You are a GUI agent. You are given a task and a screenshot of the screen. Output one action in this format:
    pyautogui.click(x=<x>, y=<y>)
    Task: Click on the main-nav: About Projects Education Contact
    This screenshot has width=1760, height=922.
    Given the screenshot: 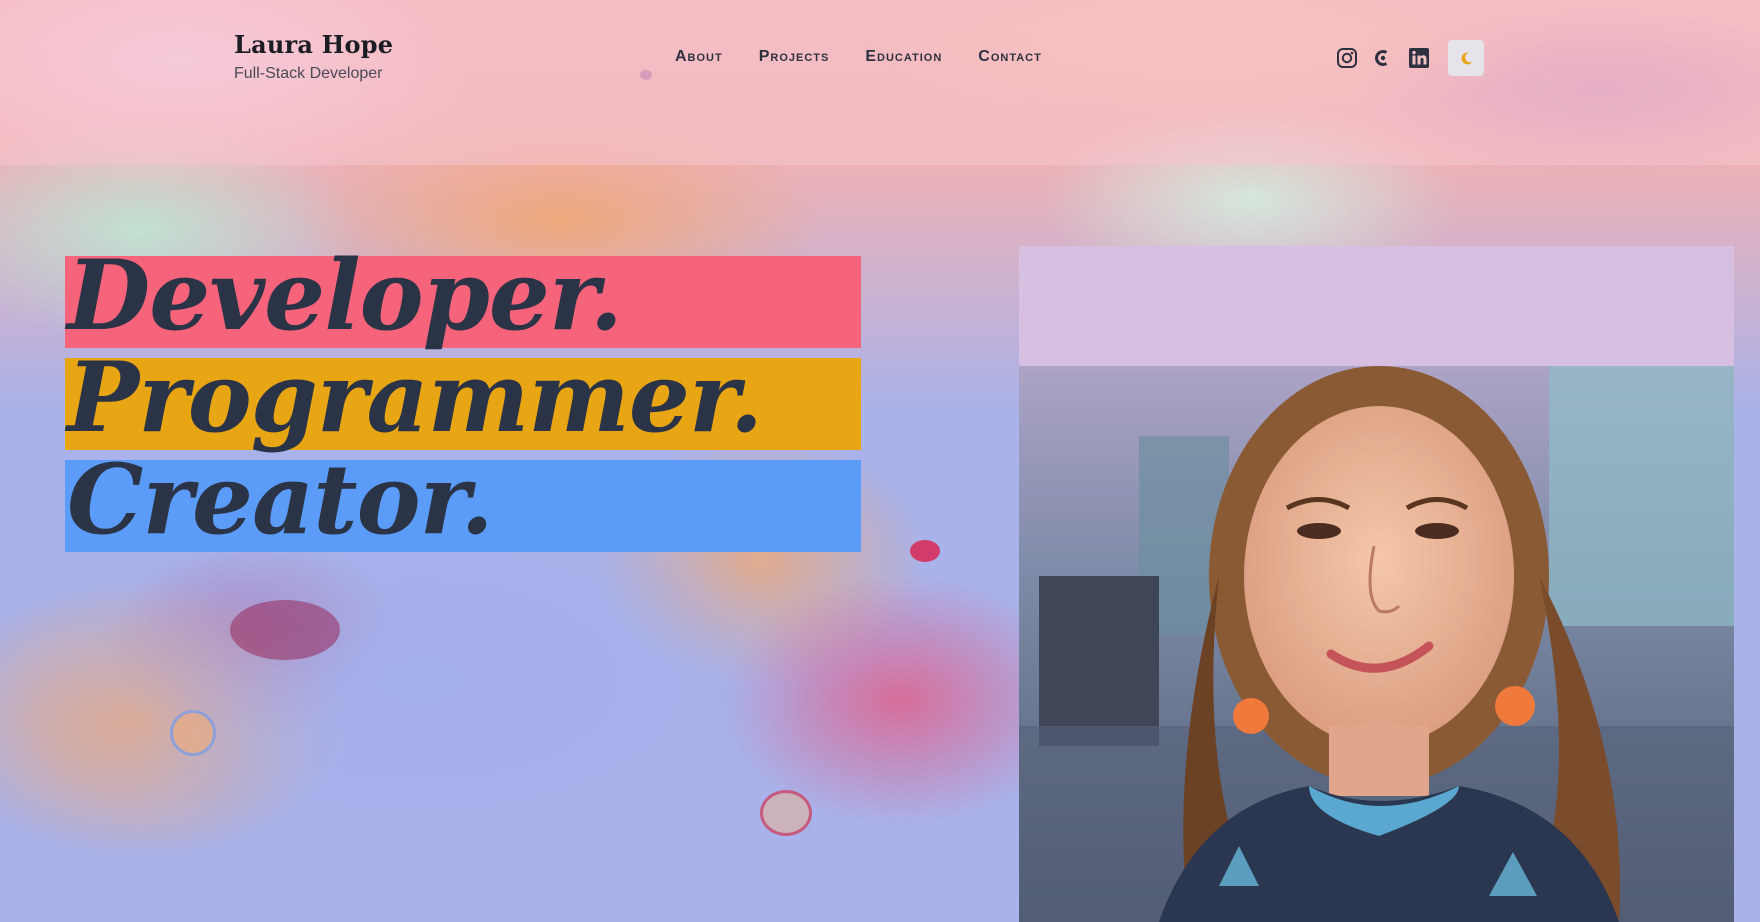 What is the action you would take?
    pyautogui.click(x=858, y=57)
    